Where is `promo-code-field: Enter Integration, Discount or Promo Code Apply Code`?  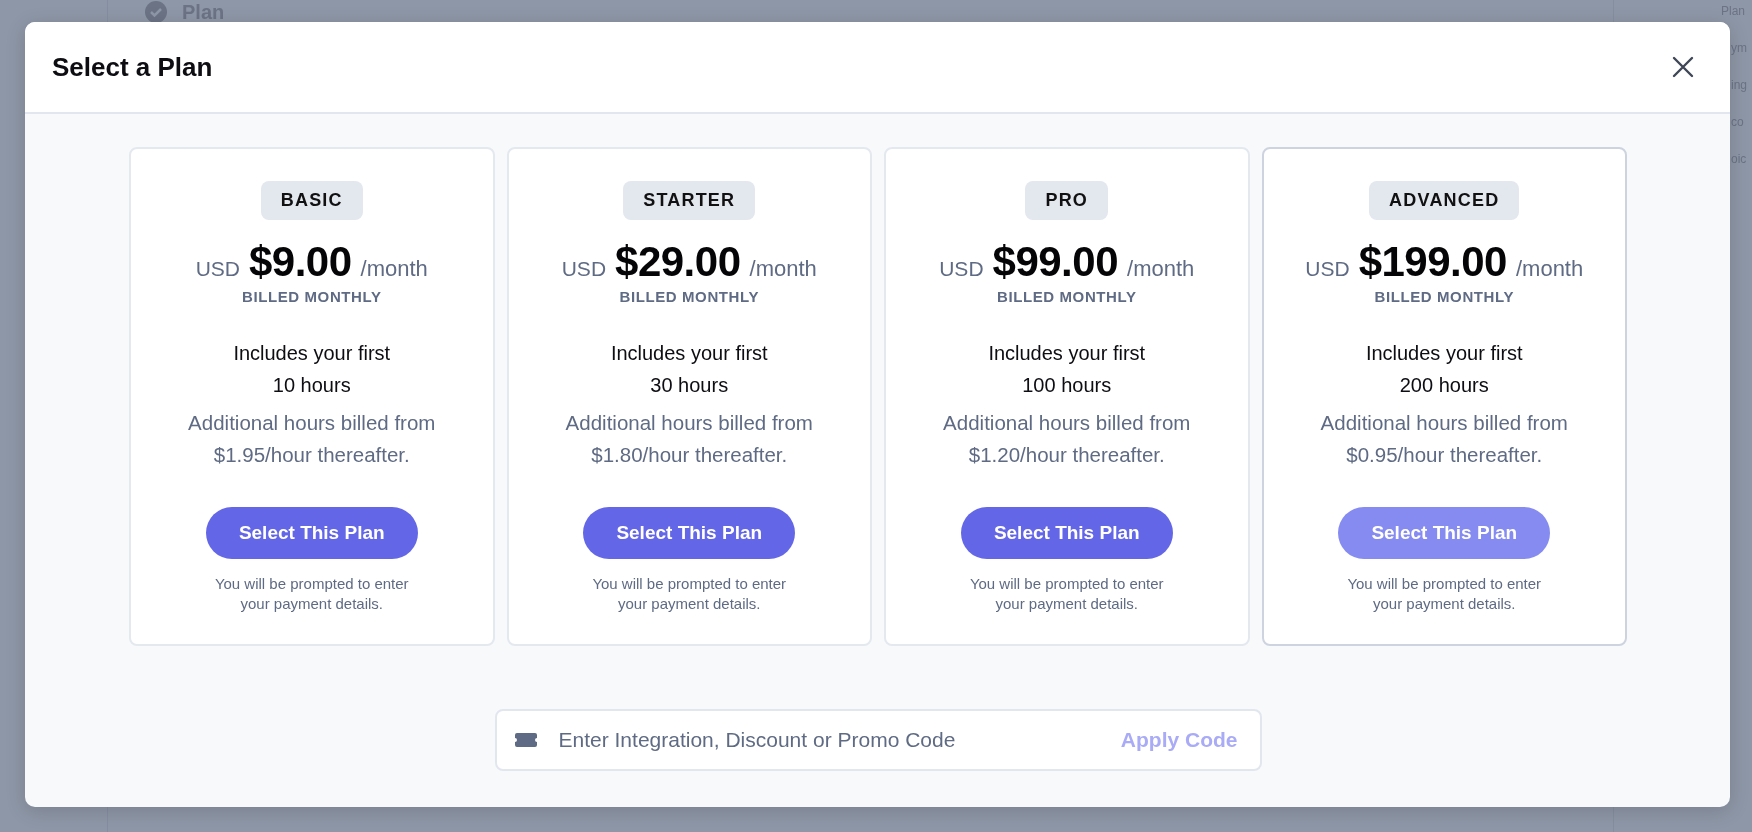 promo-code-field: Enter Integration, Discount or Promo Code Apply Code is located at coordinates (878, 740).